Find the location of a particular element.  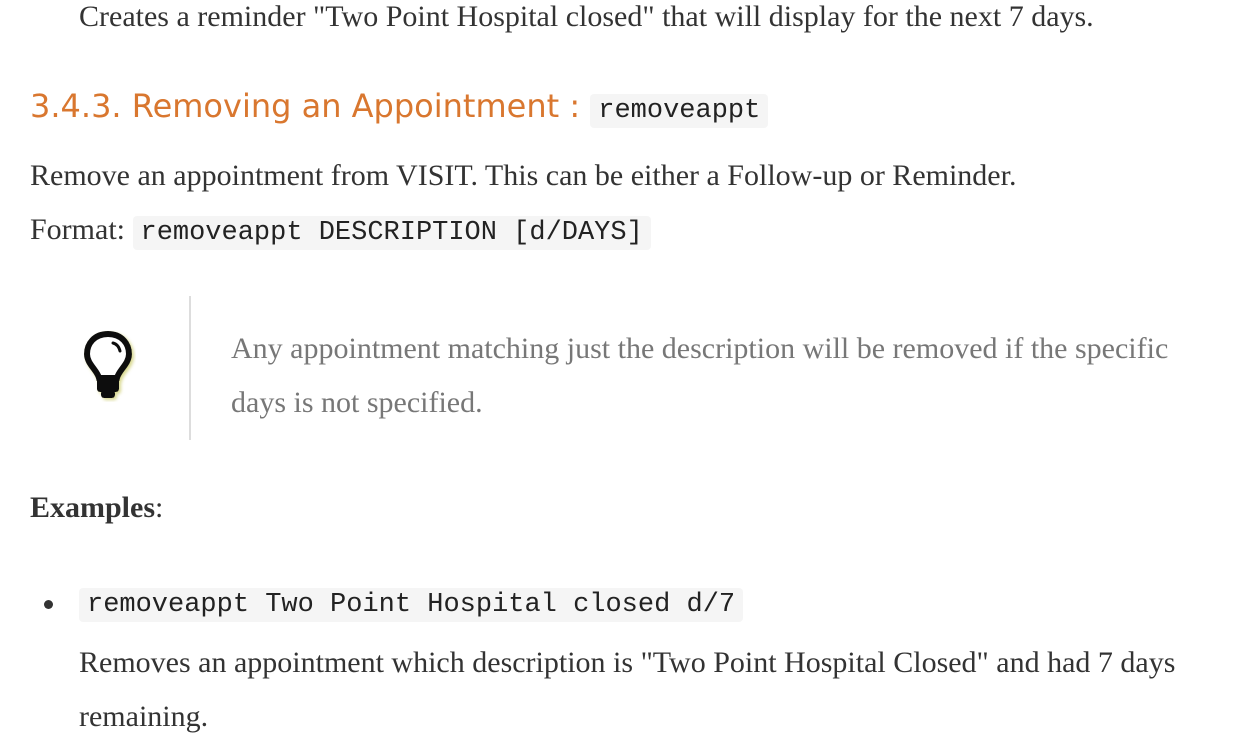

examples-heading: Examples: is located at coordinates (96, 508).